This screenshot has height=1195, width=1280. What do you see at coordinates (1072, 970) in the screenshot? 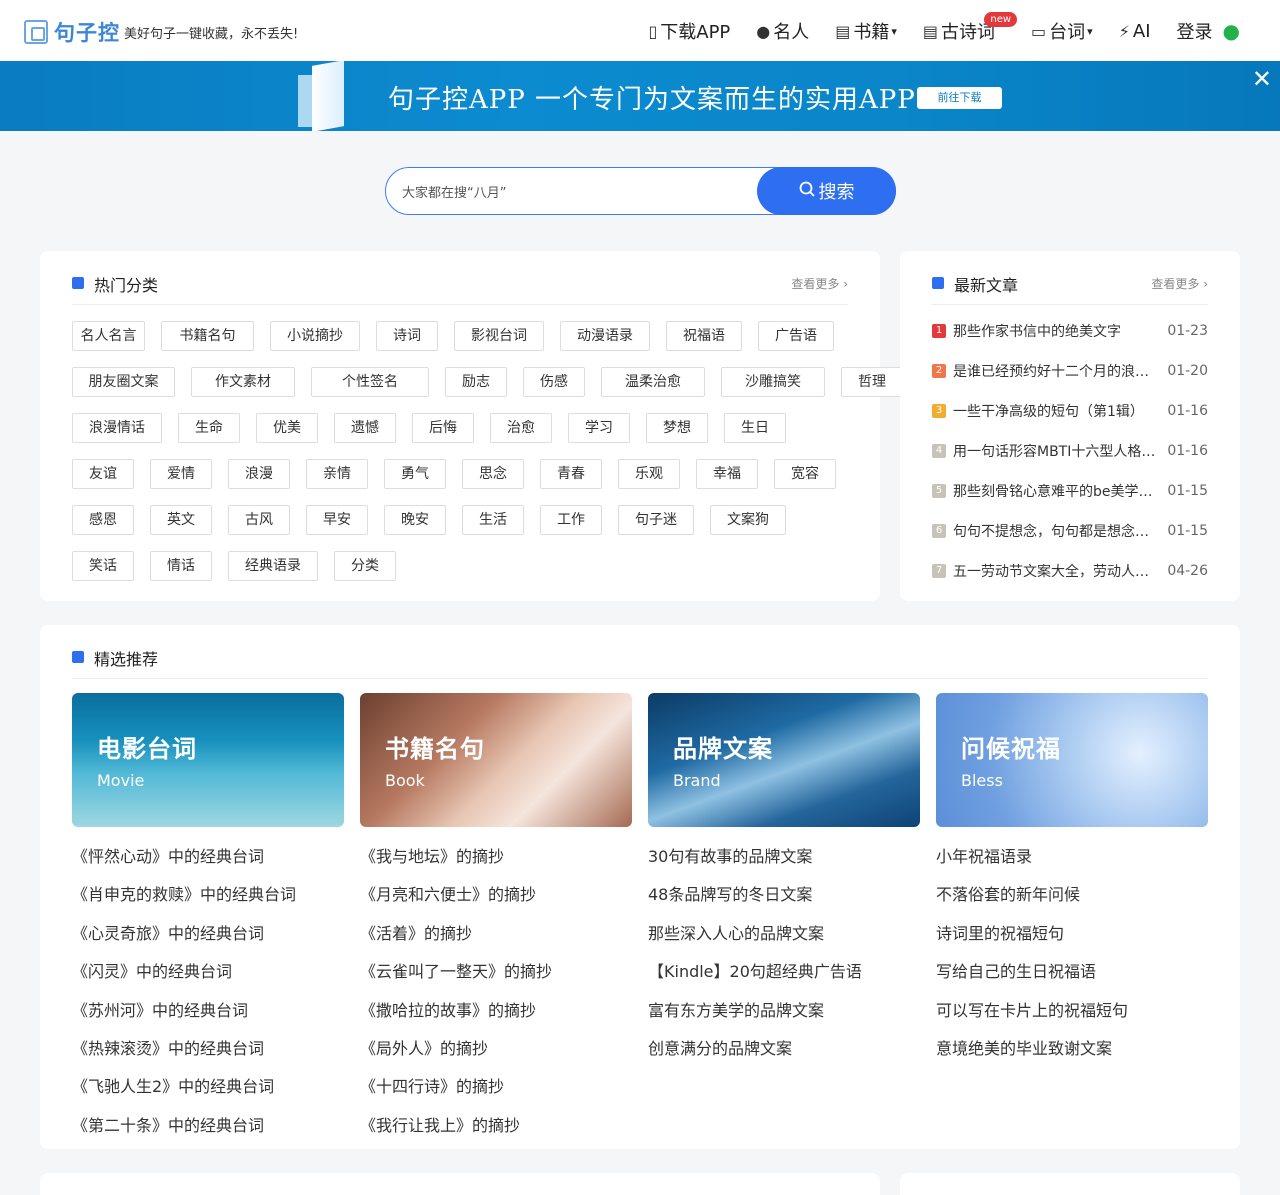
I see `feature-link: 写给自己的生日祝福语` at bounding box center [1072, 970].